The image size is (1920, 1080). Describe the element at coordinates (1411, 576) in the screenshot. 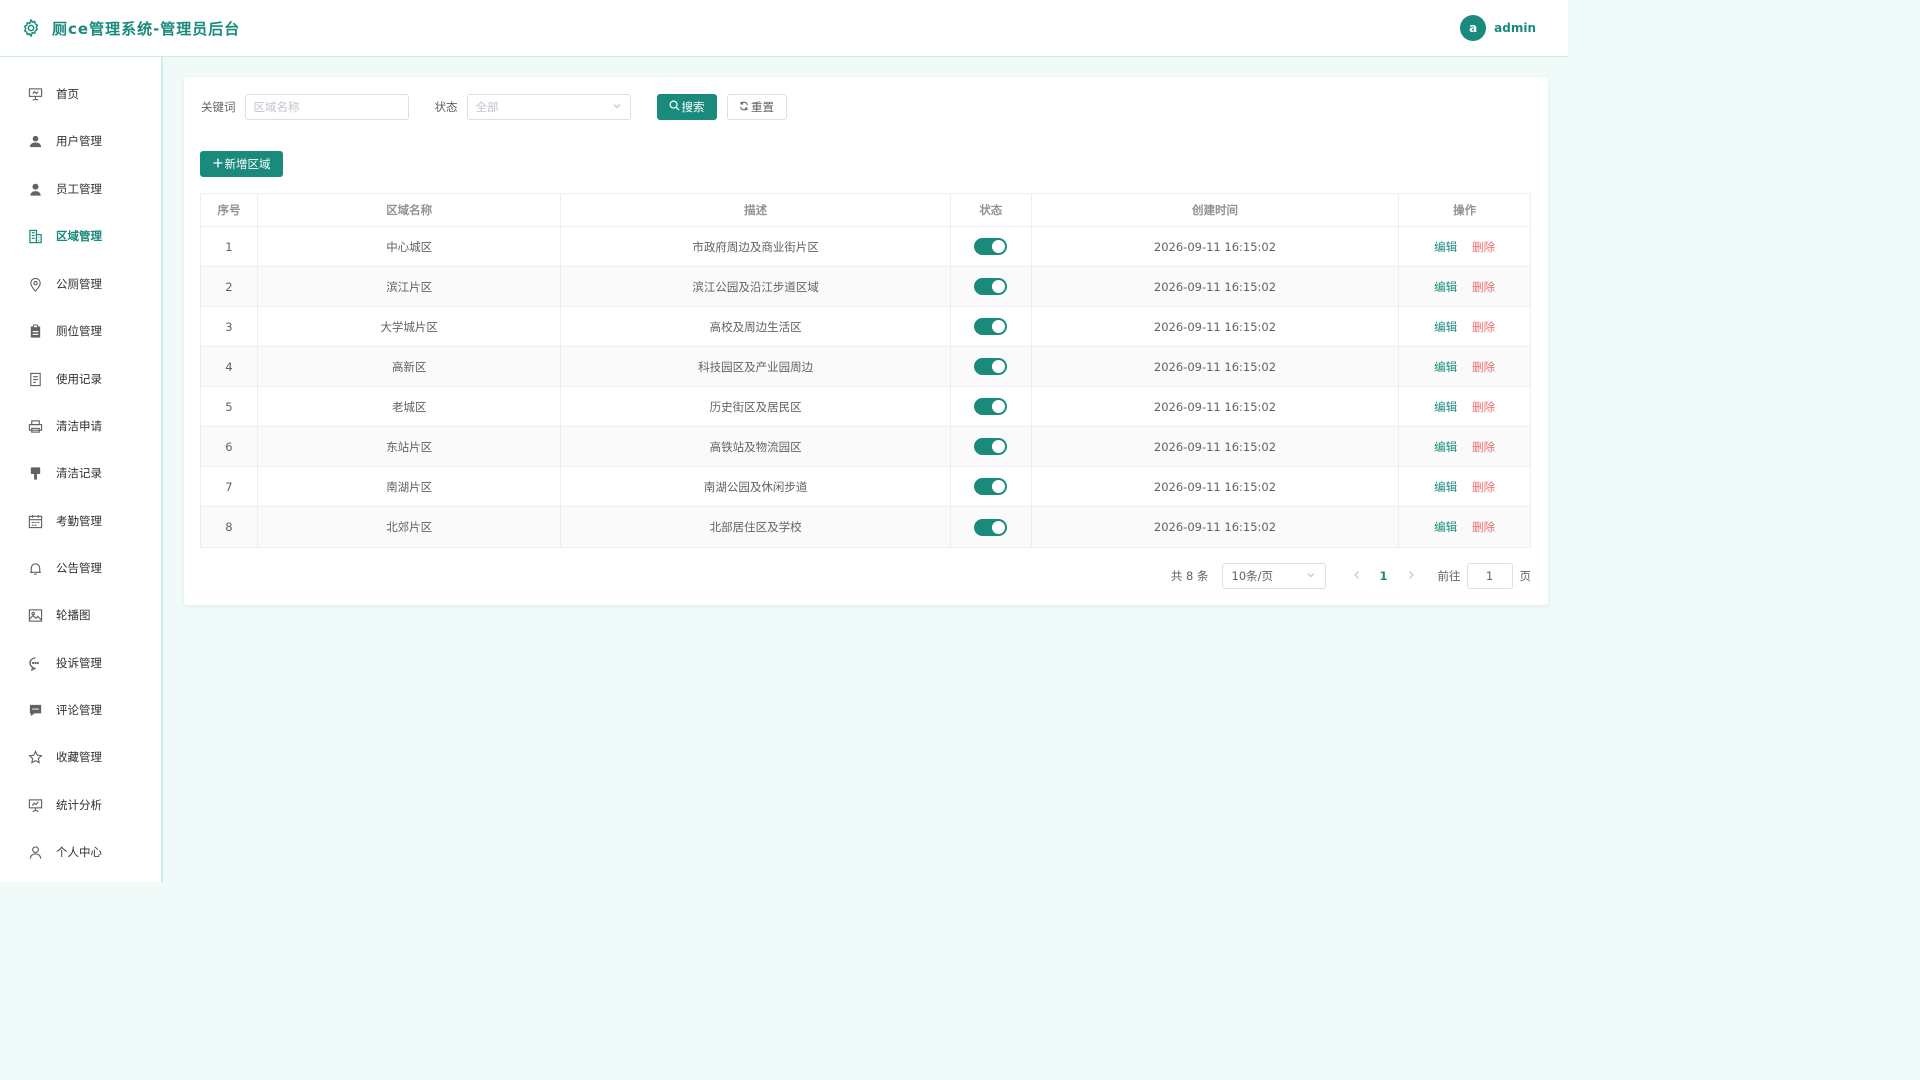

I see `next-page-button` at that location.